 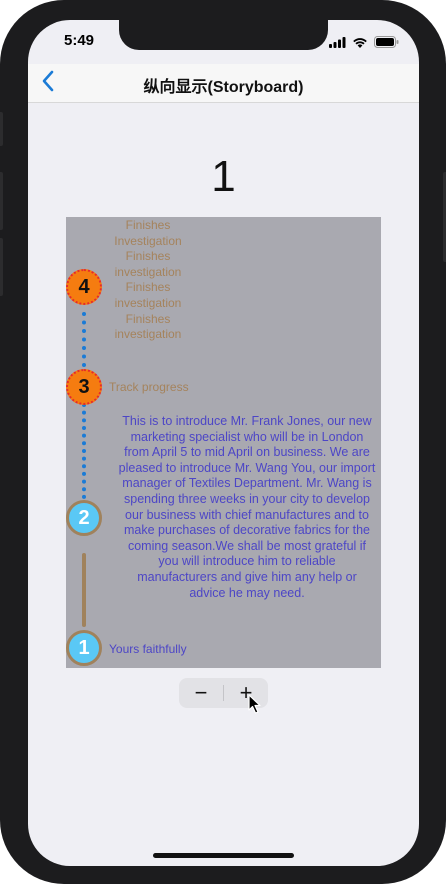 I want to click on timeline-node-3: 3, so click(x=84, y=387).